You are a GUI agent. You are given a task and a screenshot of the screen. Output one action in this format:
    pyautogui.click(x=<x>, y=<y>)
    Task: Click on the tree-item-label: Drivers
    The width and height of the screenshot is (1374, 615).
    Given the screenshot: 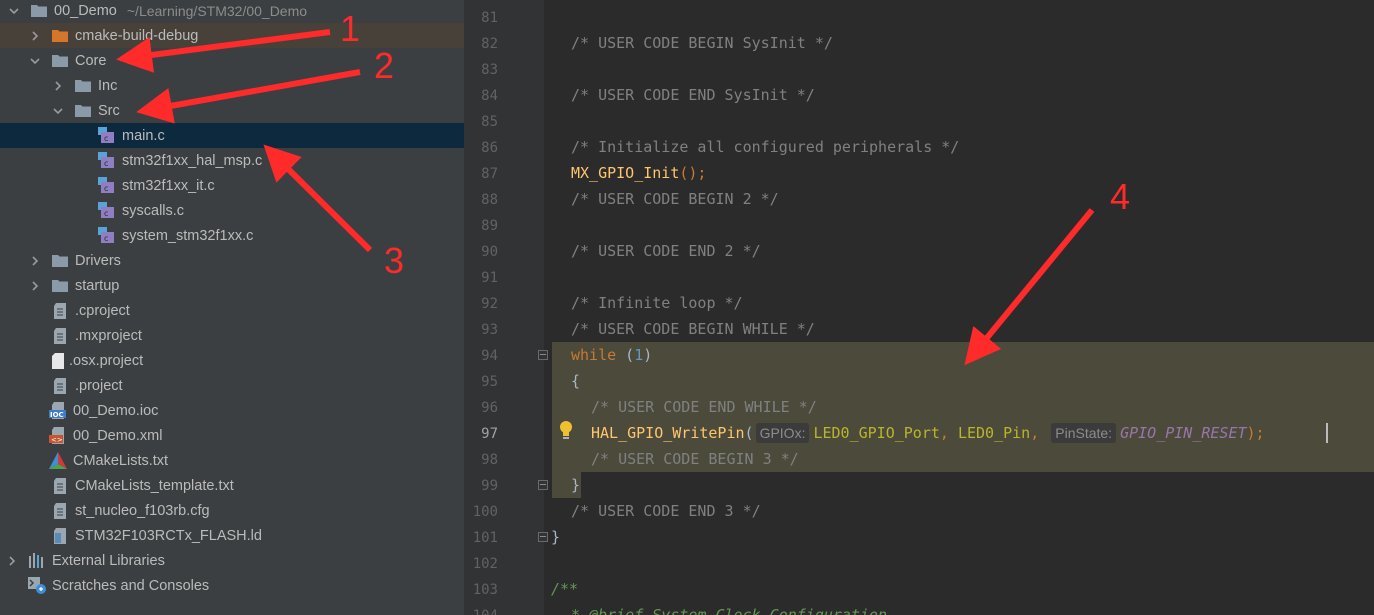 What is the action you would take?
    pyautogui.click(x=98, y=260)
    